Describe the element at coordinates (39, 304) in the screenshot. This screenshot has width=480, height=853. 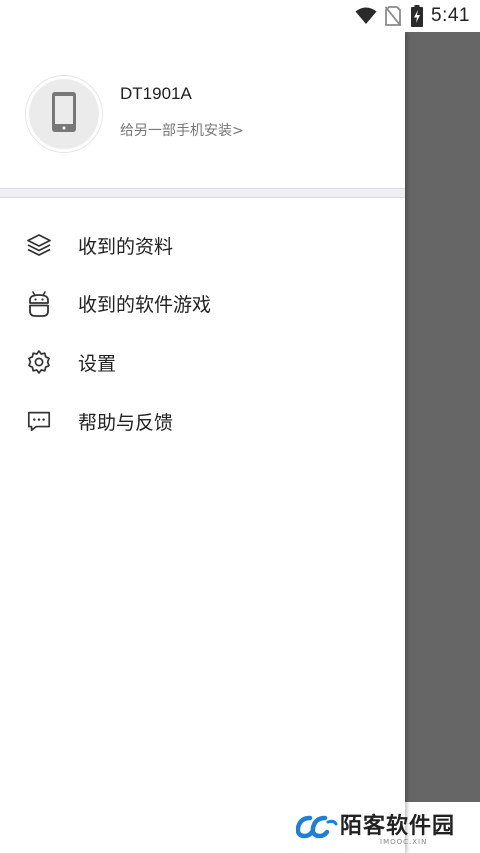
I see `android-icon` at that location.